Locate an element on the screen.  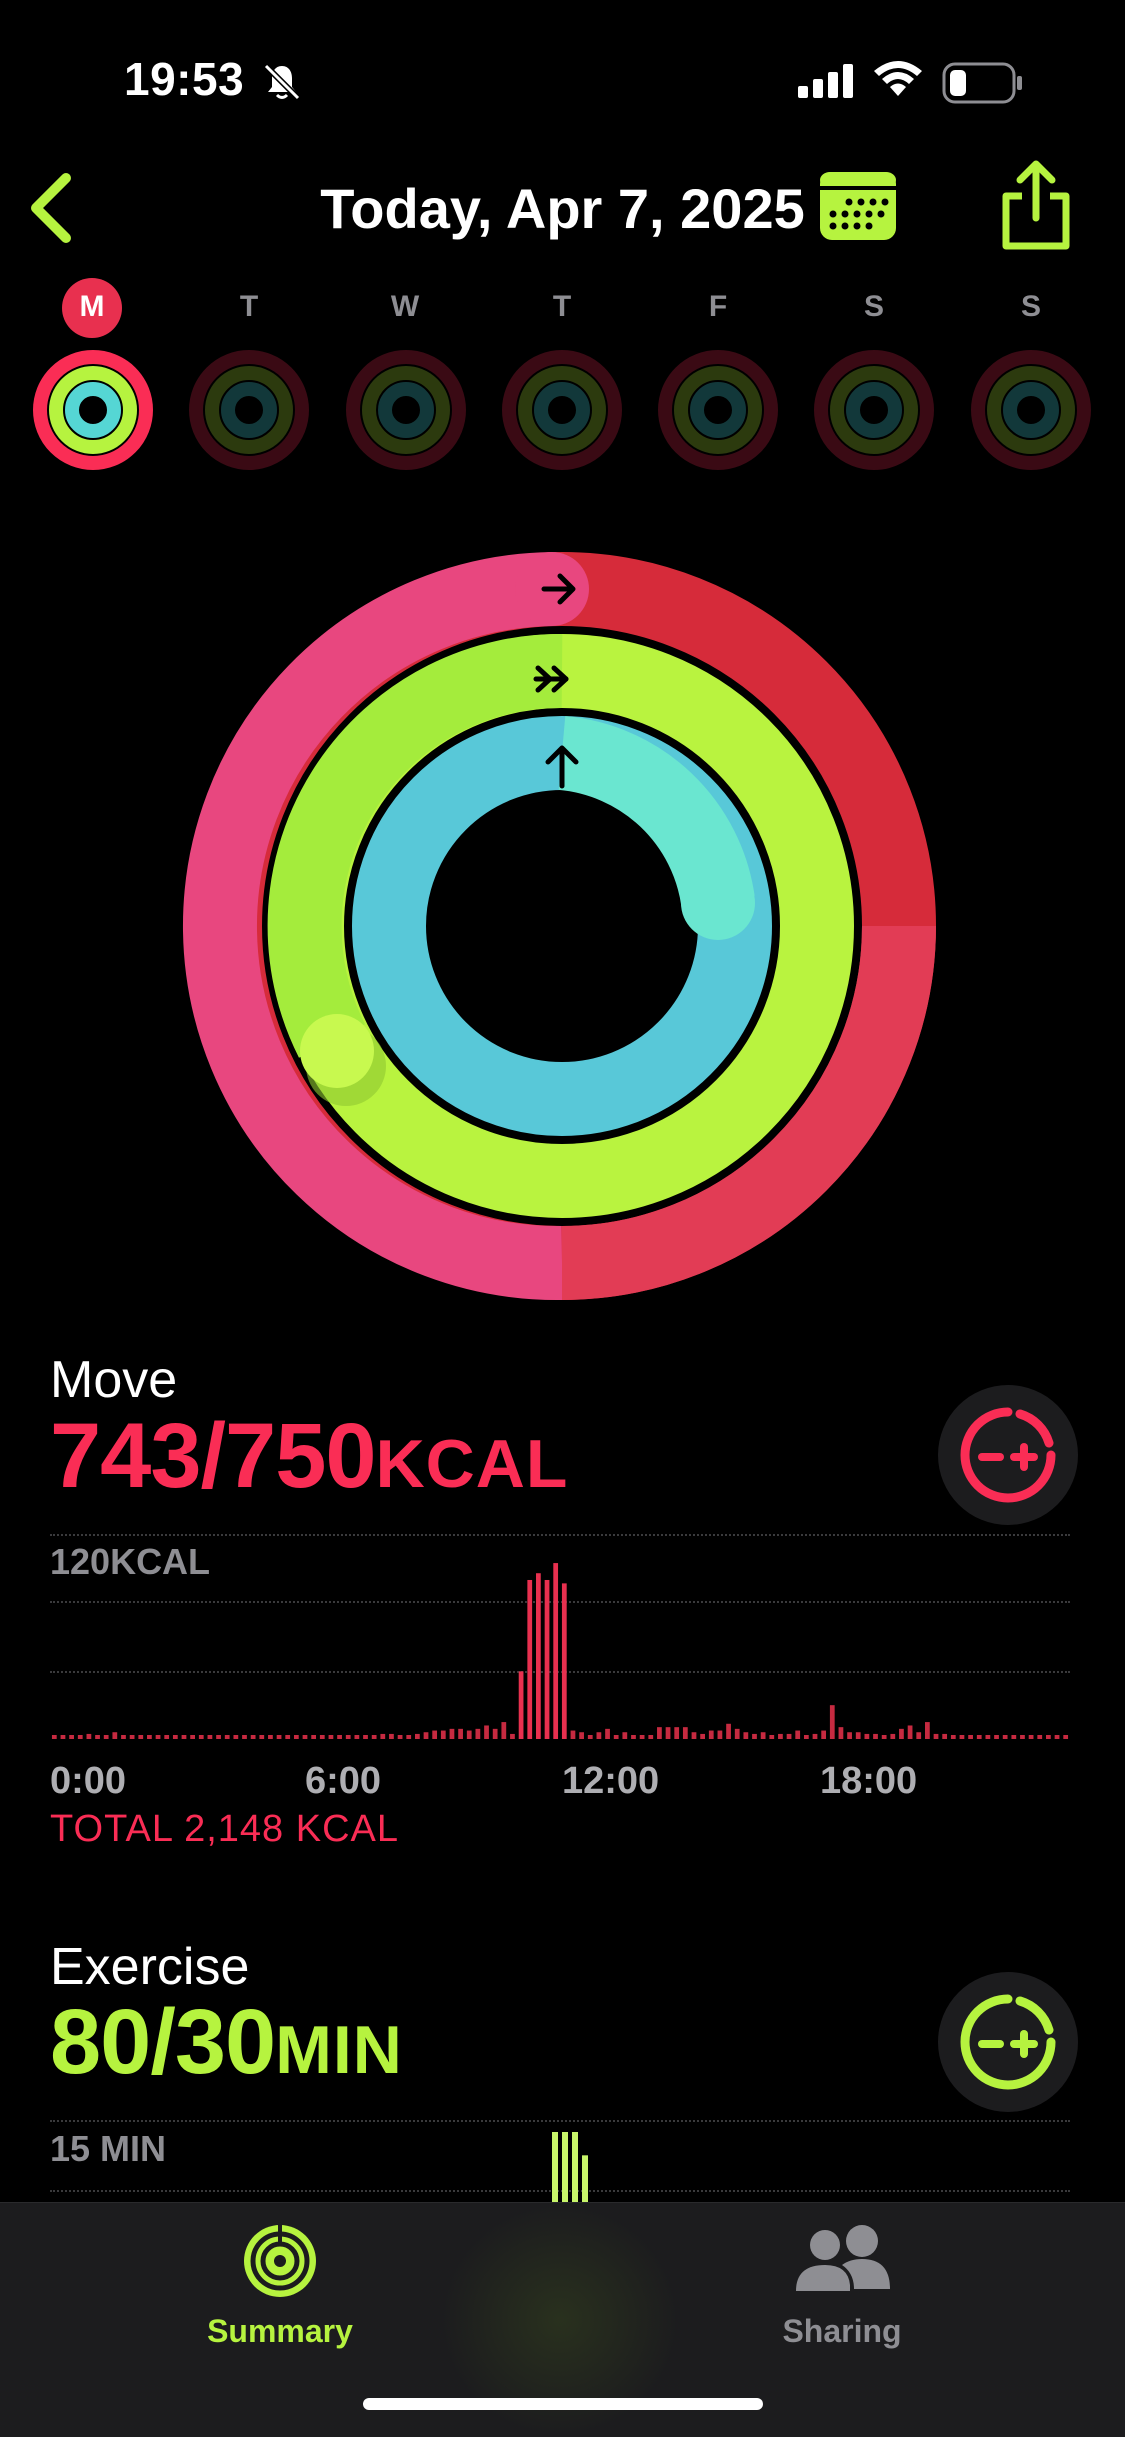
day-label-tue: T is located at coordinates (249, 307).